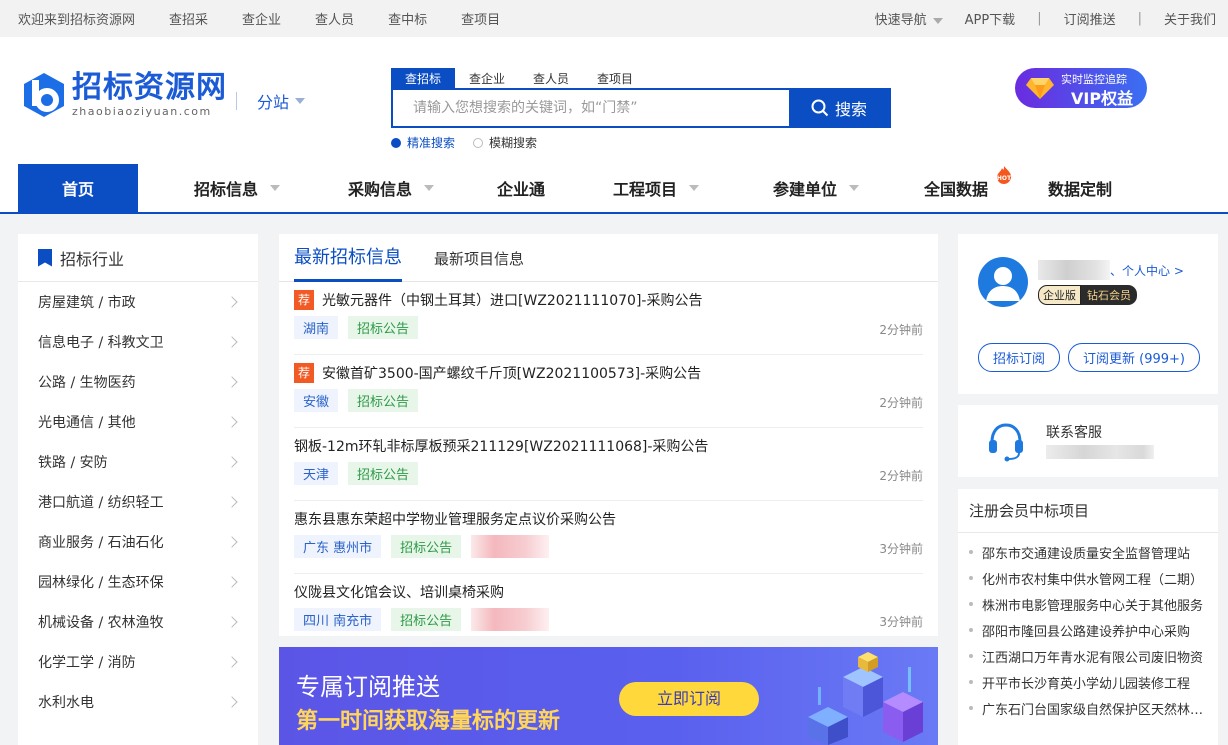  I want to click on listing-title: 荐安徽首矿3500-国产螺纹千斤顶[WZ2021100573]-采购公告, so click(497, 373).